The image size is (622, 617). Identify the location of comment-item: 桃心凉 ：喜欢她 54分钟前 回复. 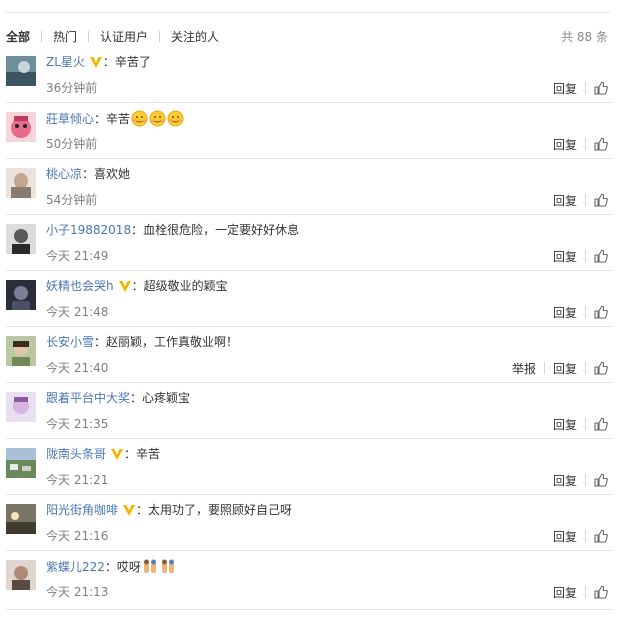
(310, 187).